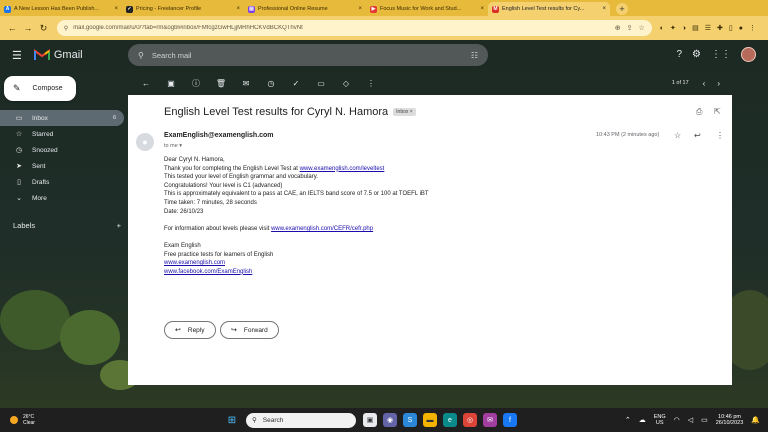  What do you see at coordinates (660, 420) in the screenshot?
I see `language-indicator: ENG US` at bounding box center [660, 420].